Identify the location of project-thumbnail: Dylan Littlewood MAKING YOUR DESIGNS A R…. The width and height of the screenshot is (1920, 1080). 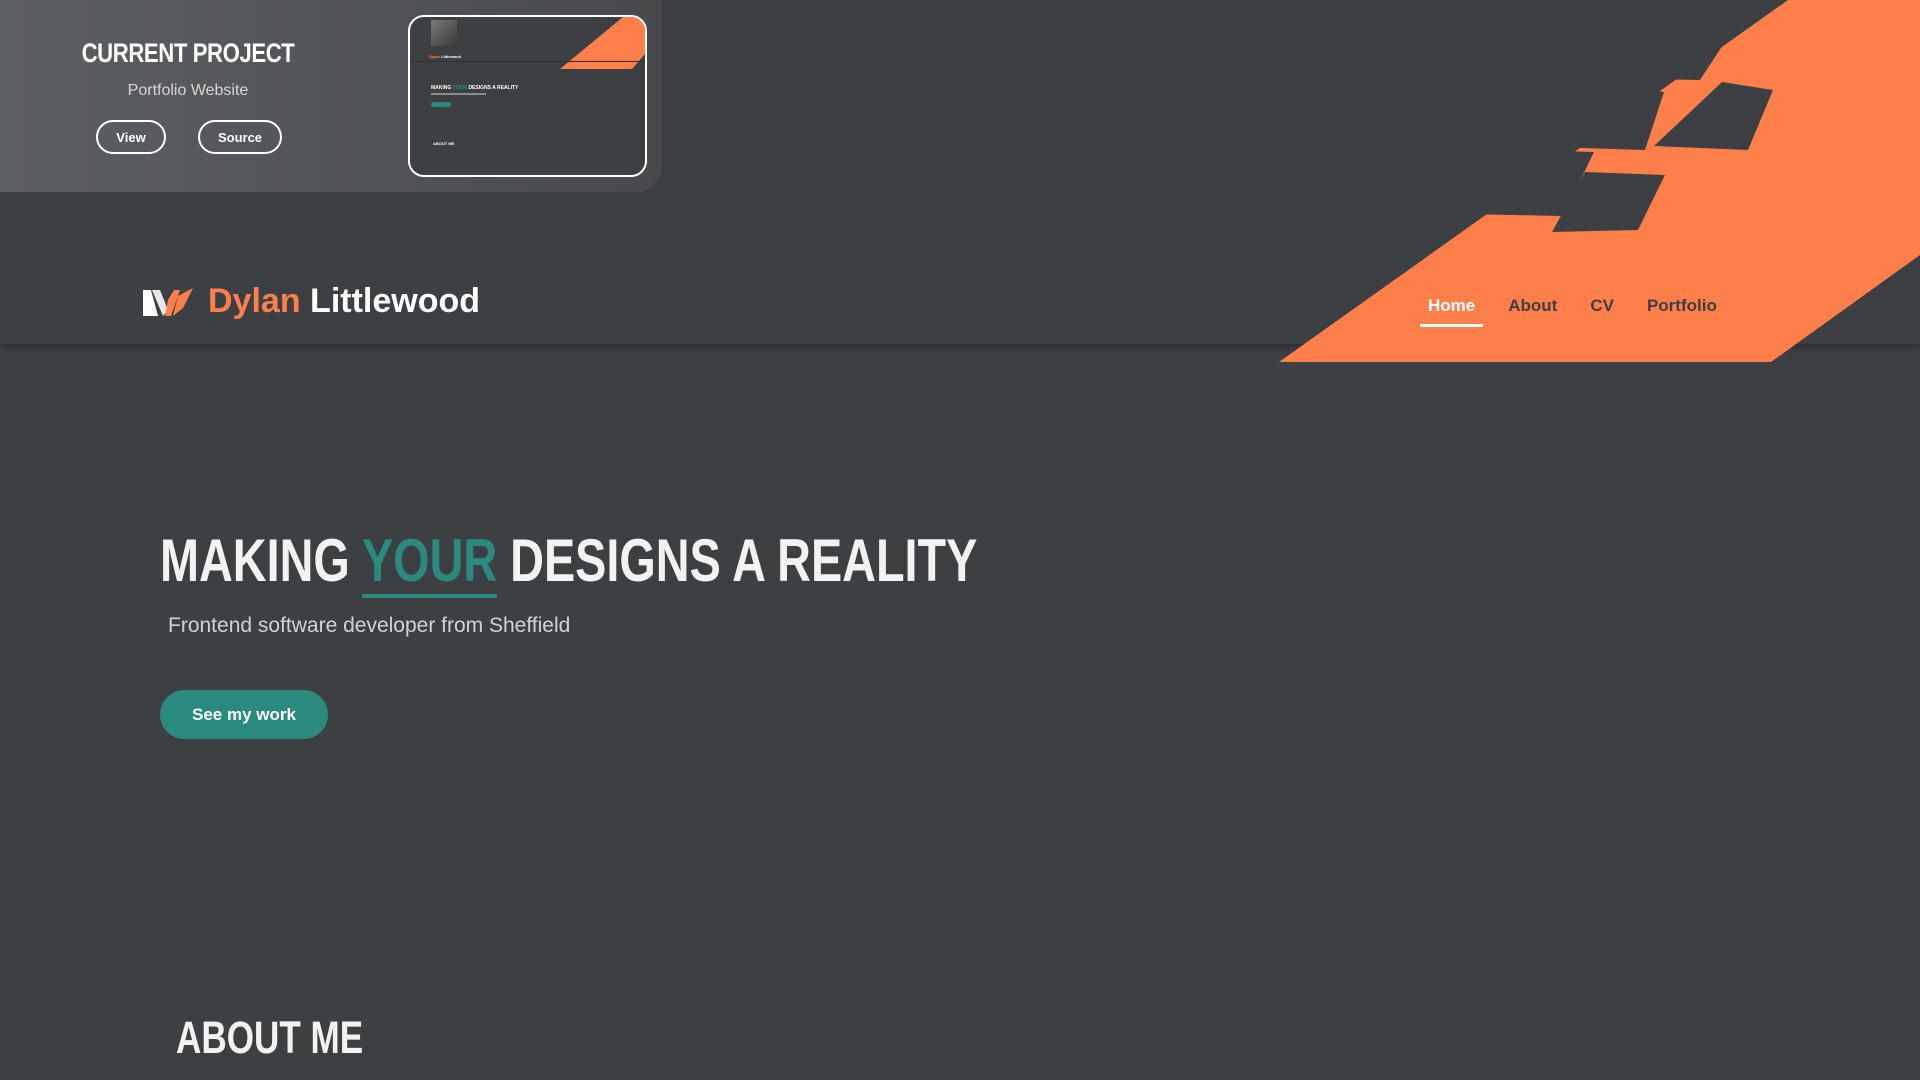
(527, 96).